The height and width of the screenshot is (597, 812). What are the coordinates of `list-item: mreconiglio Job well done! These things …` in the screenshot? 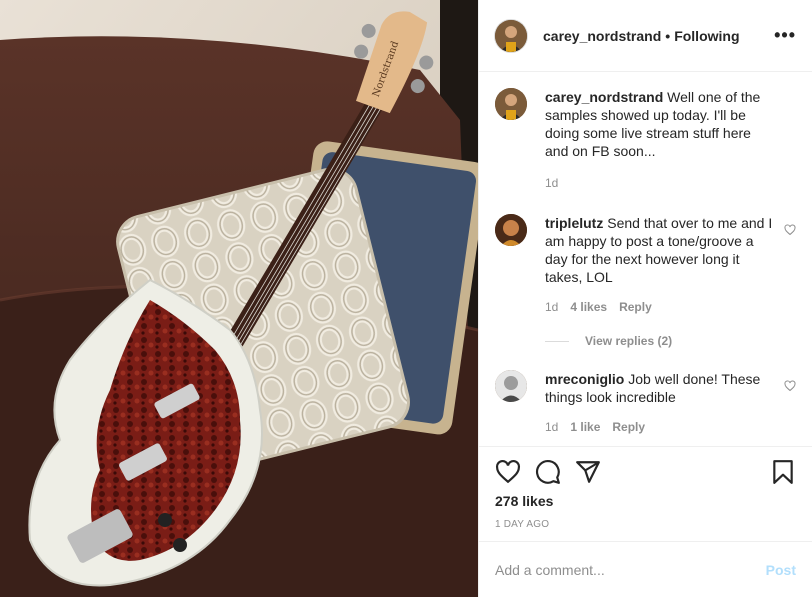 It's located at (645, 403).